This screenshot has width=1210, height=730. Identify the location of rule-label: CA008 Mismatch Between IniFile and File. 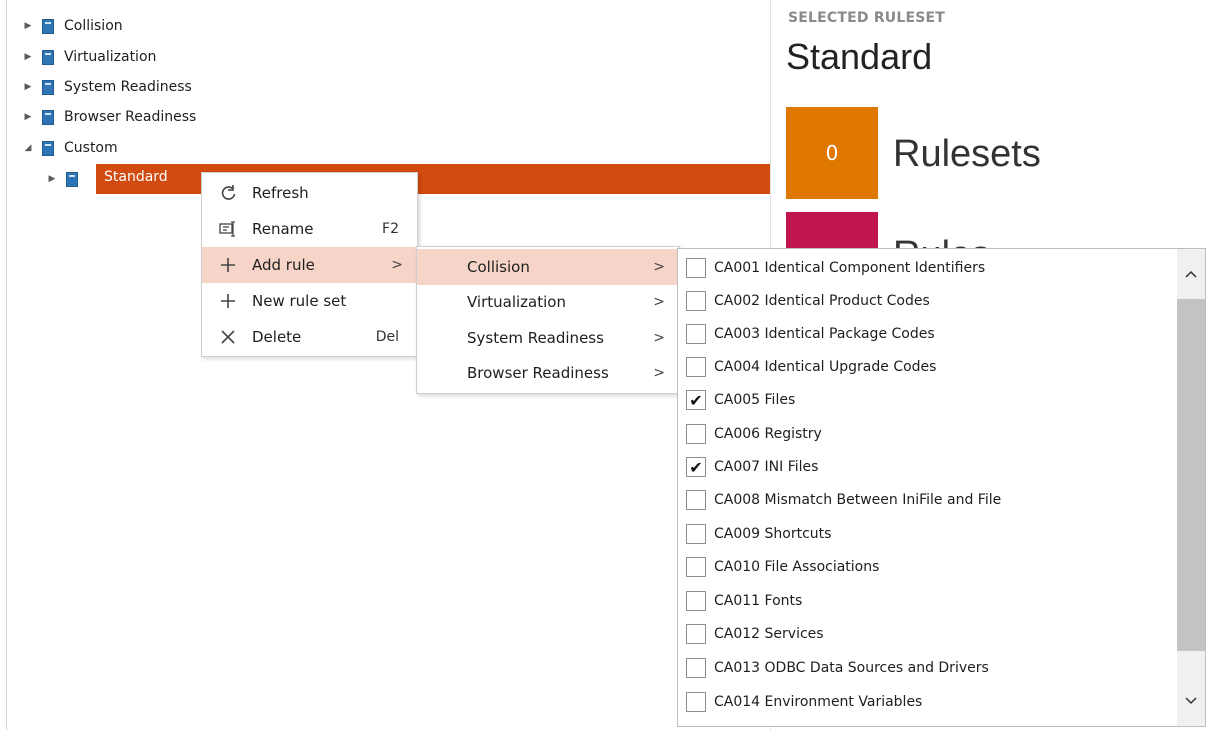
(858, 500).